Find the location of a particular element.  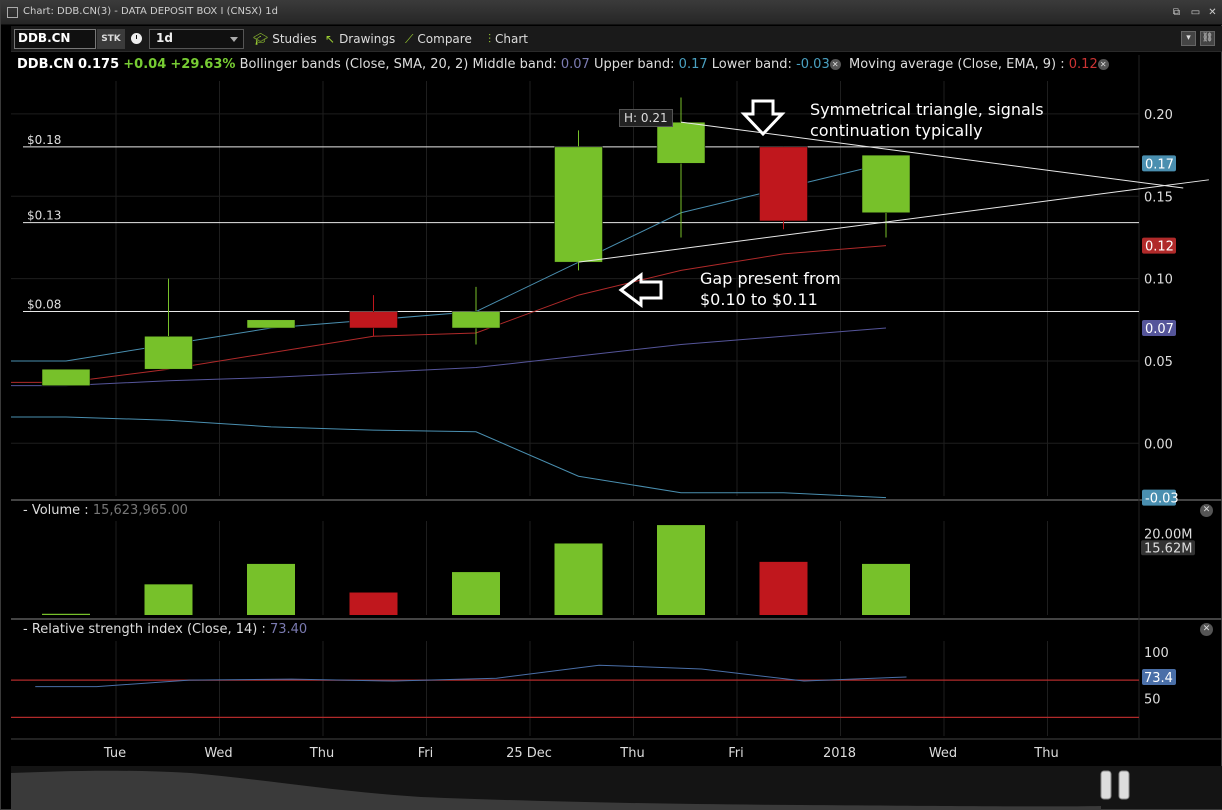

axis-value-badge-text: 0.12 is located at coordinates (1159, 247).